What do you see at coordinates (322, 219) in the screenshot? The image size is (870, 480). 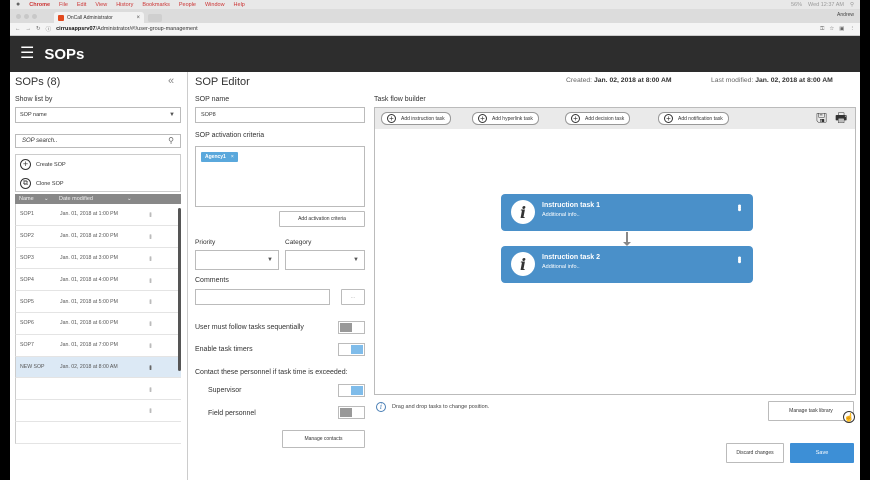 I see `add-activation-criteria-button: Add activation criteria` at bounding box center [322, 219].